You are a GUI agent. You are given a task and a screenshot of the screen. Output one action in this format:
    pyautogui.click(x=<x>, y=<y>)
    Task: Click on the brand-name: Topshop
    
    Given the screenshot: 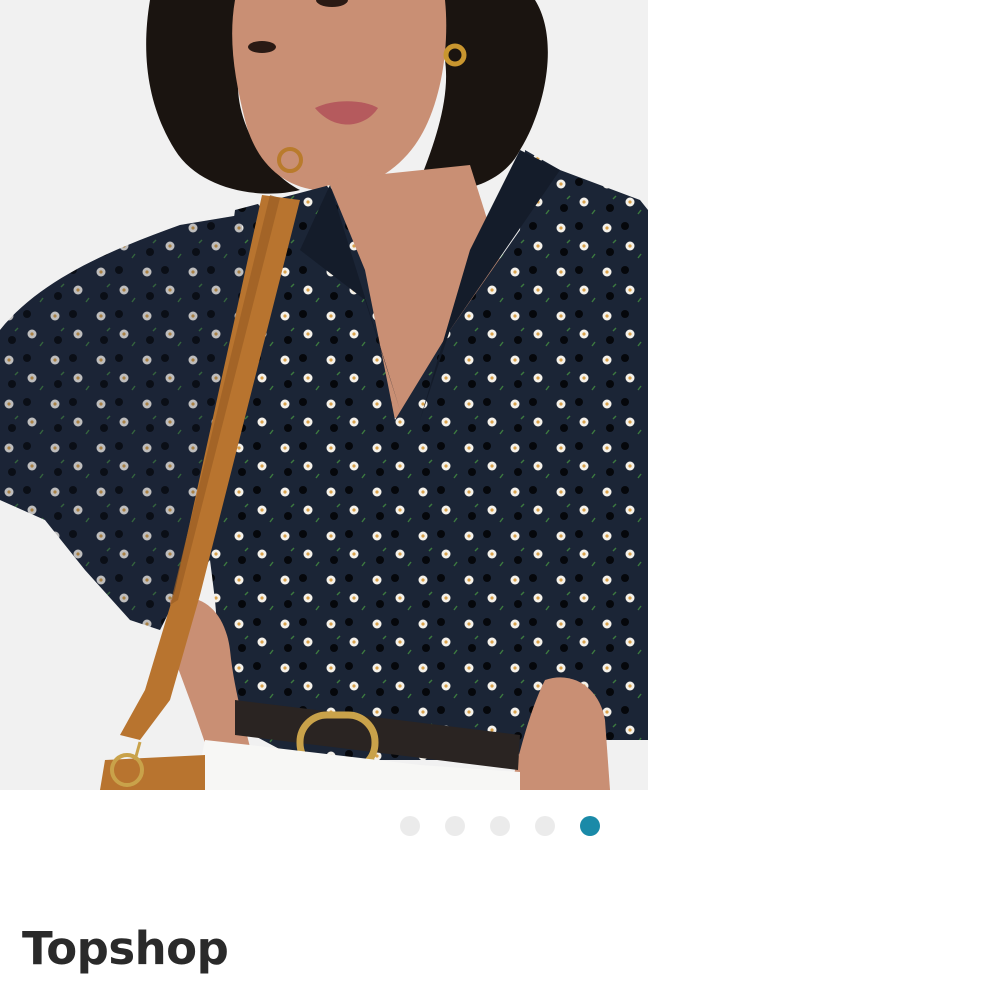 What is the action you would take?
    pyautogui.click(x=125, y=949)
    